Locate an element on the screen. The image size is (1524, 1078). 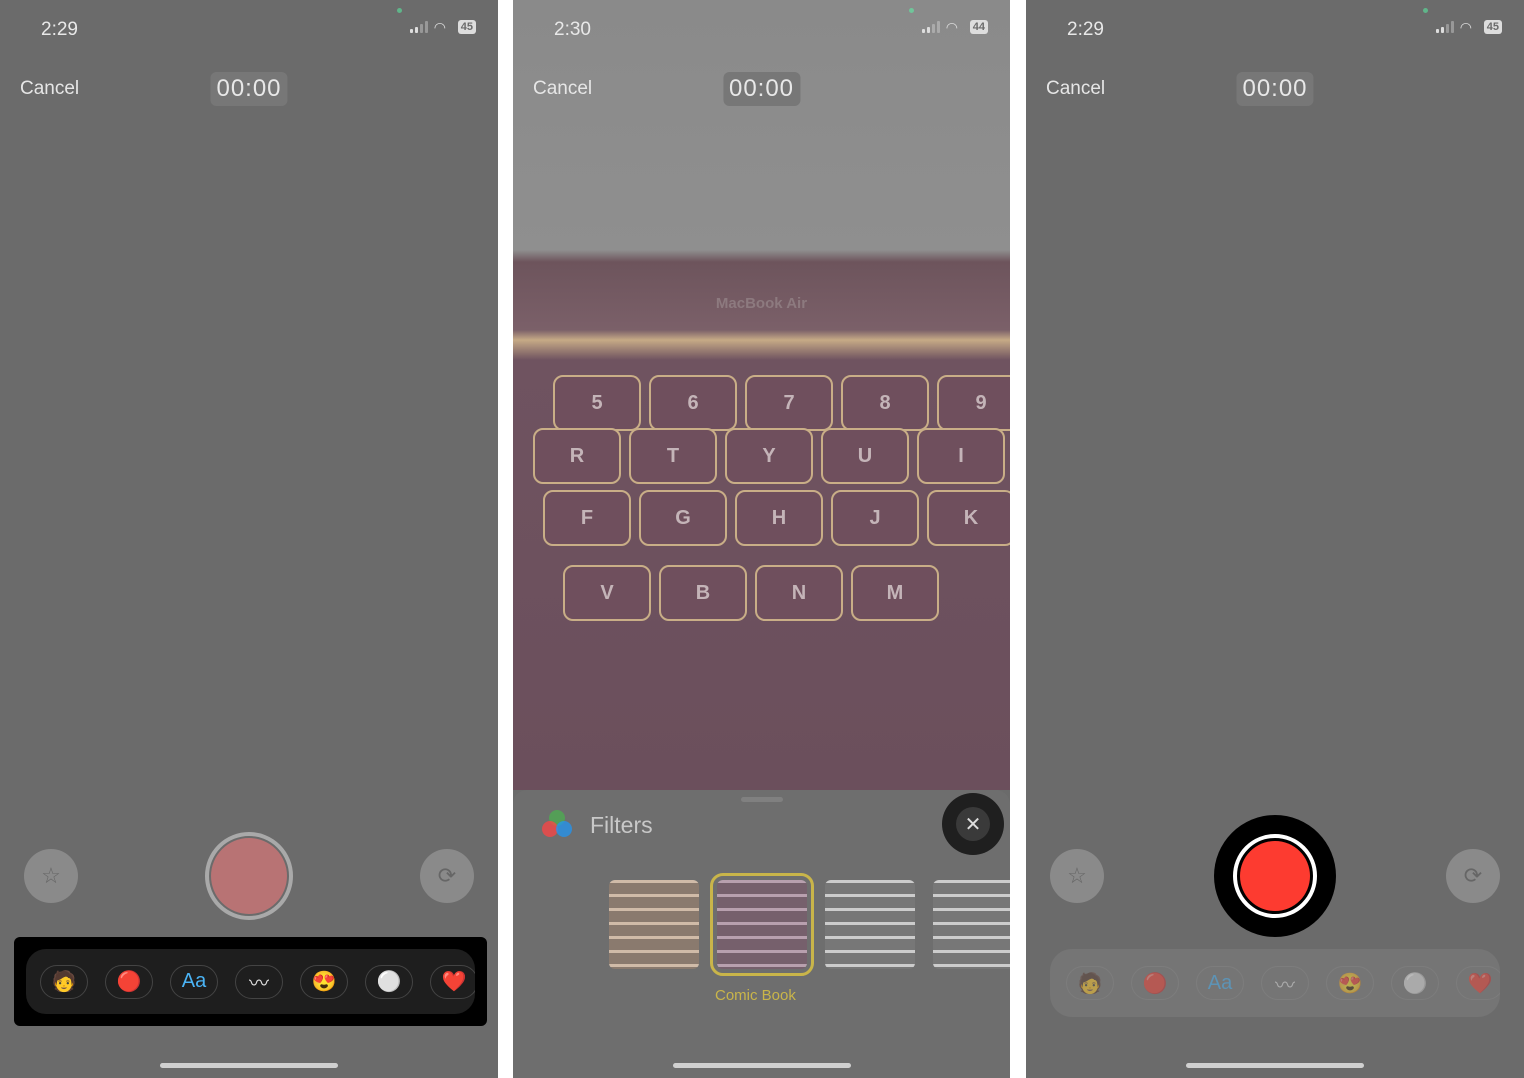
sheet-grabber is located at coordinates (762, 799).